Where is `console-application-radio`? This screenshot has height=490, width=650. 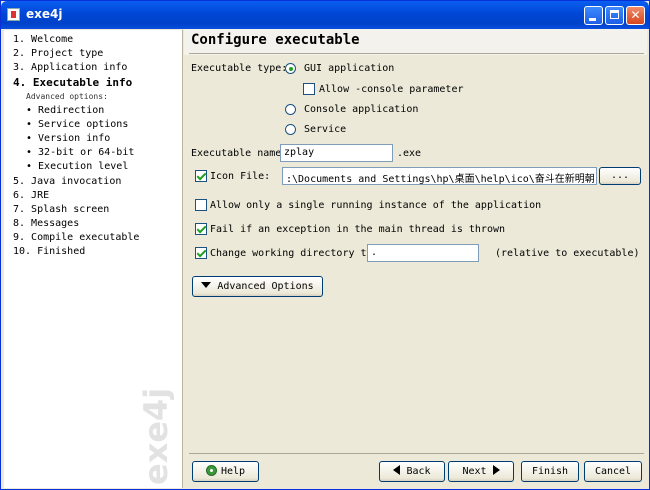 console-application-radio is located at coordinates (290, 109).